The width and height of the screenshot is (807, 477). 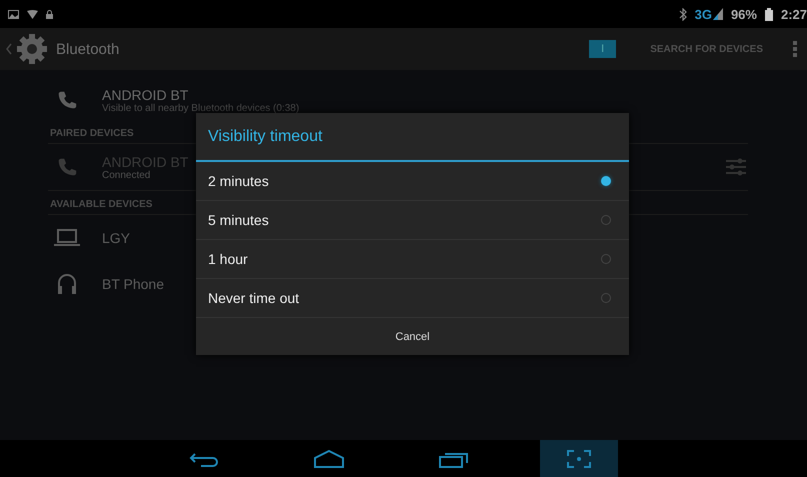 I want to click on nav-button, so click(x=579, y=458).